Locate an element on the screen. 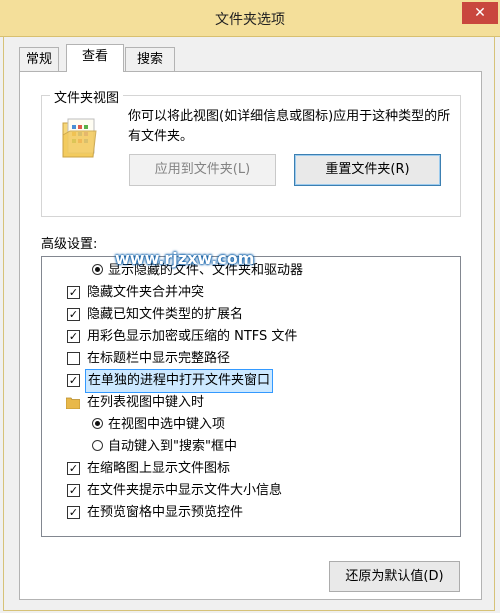 The width and height of the screenshot is (500, 613). list-item-label: 在预览窗格中显示预览控件 is located at coordinates (165, 512).